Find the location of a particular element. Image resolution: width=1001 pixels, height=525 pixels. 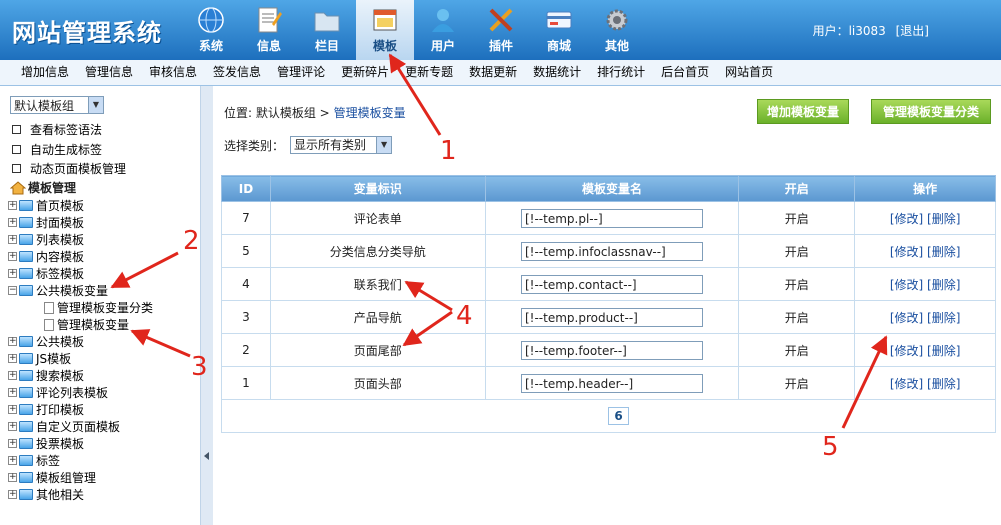

page-count: 6 is located at coordinates (618, 416).